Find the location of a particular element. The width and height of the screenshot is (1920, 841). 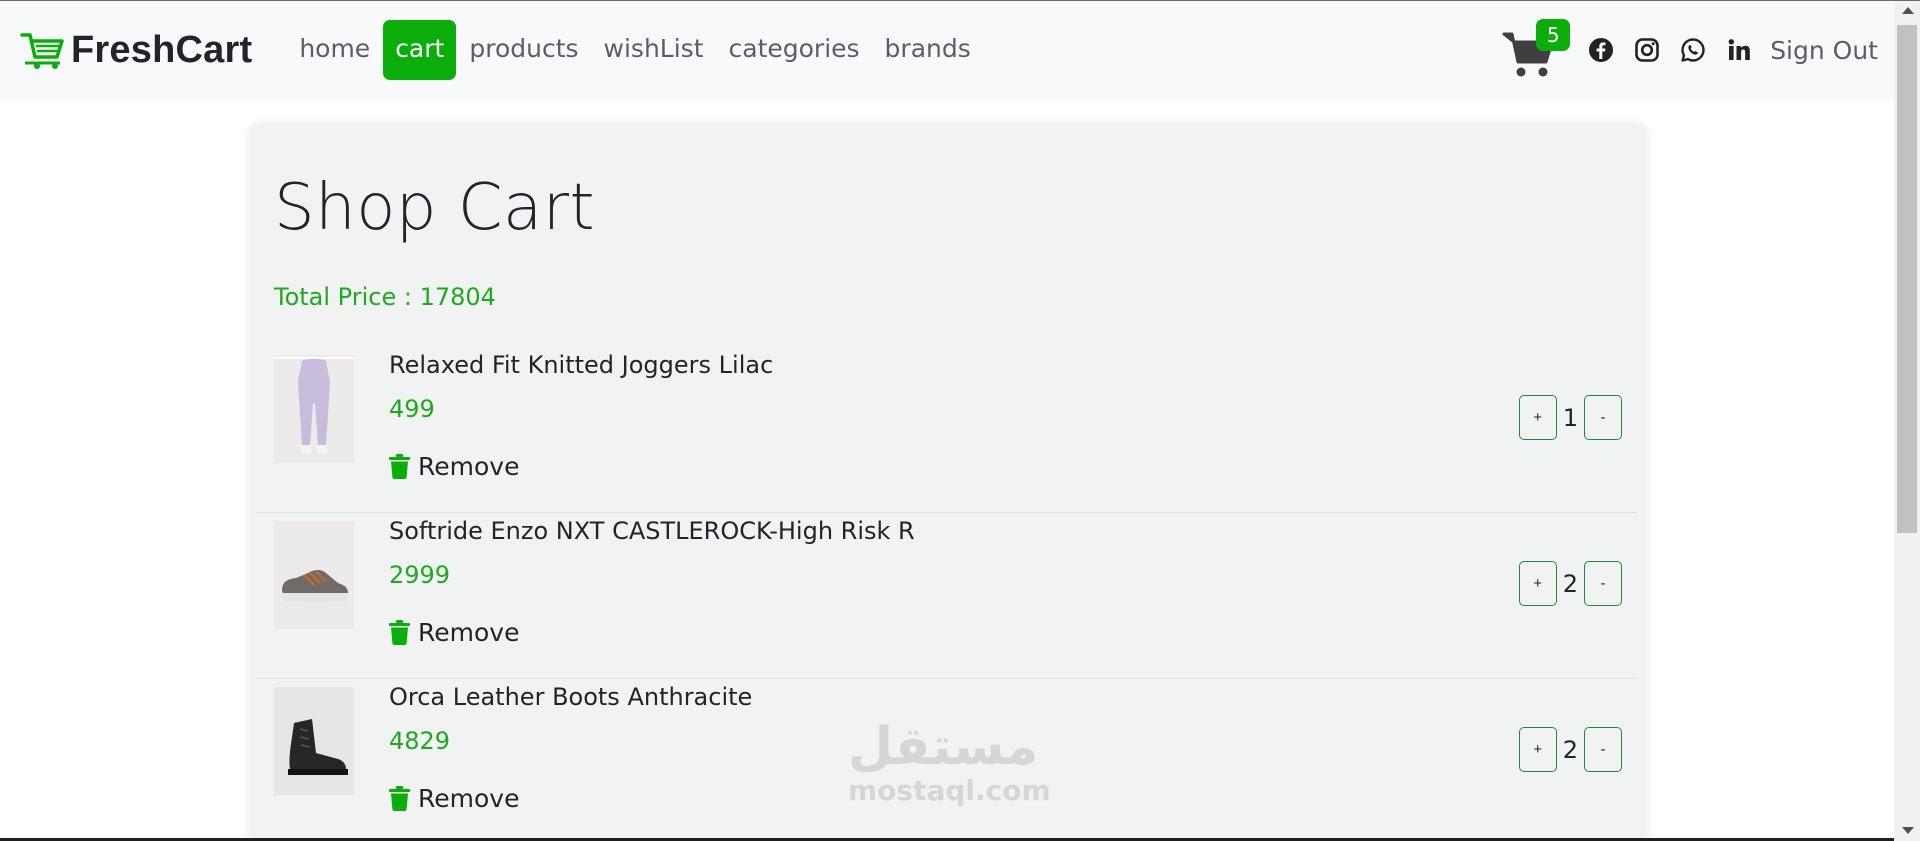

facebook-link is located at coordinates (1601, 50).